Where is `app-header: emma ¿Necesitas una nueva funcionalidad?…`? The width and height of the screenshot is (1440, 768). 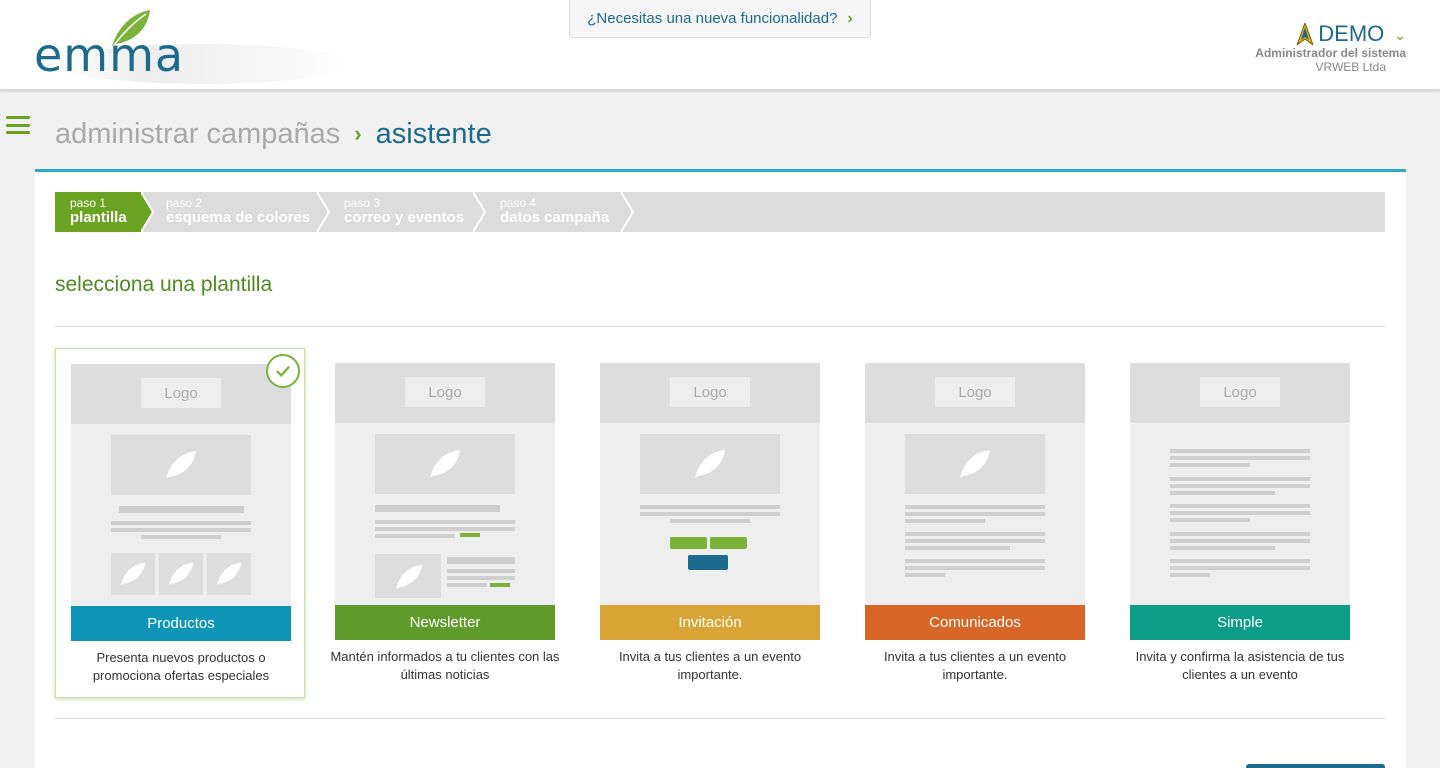 app-header: emma ¿Necesitas una nueva funcionalidad?… is located at coordinates (720, 45).